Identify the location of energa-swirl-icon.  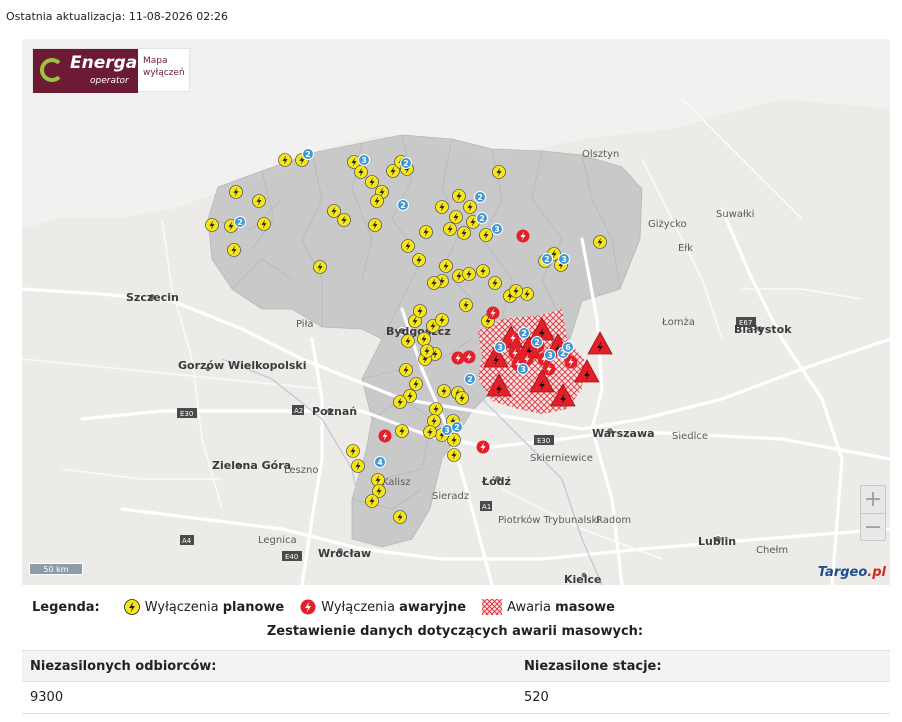
(52, 70).